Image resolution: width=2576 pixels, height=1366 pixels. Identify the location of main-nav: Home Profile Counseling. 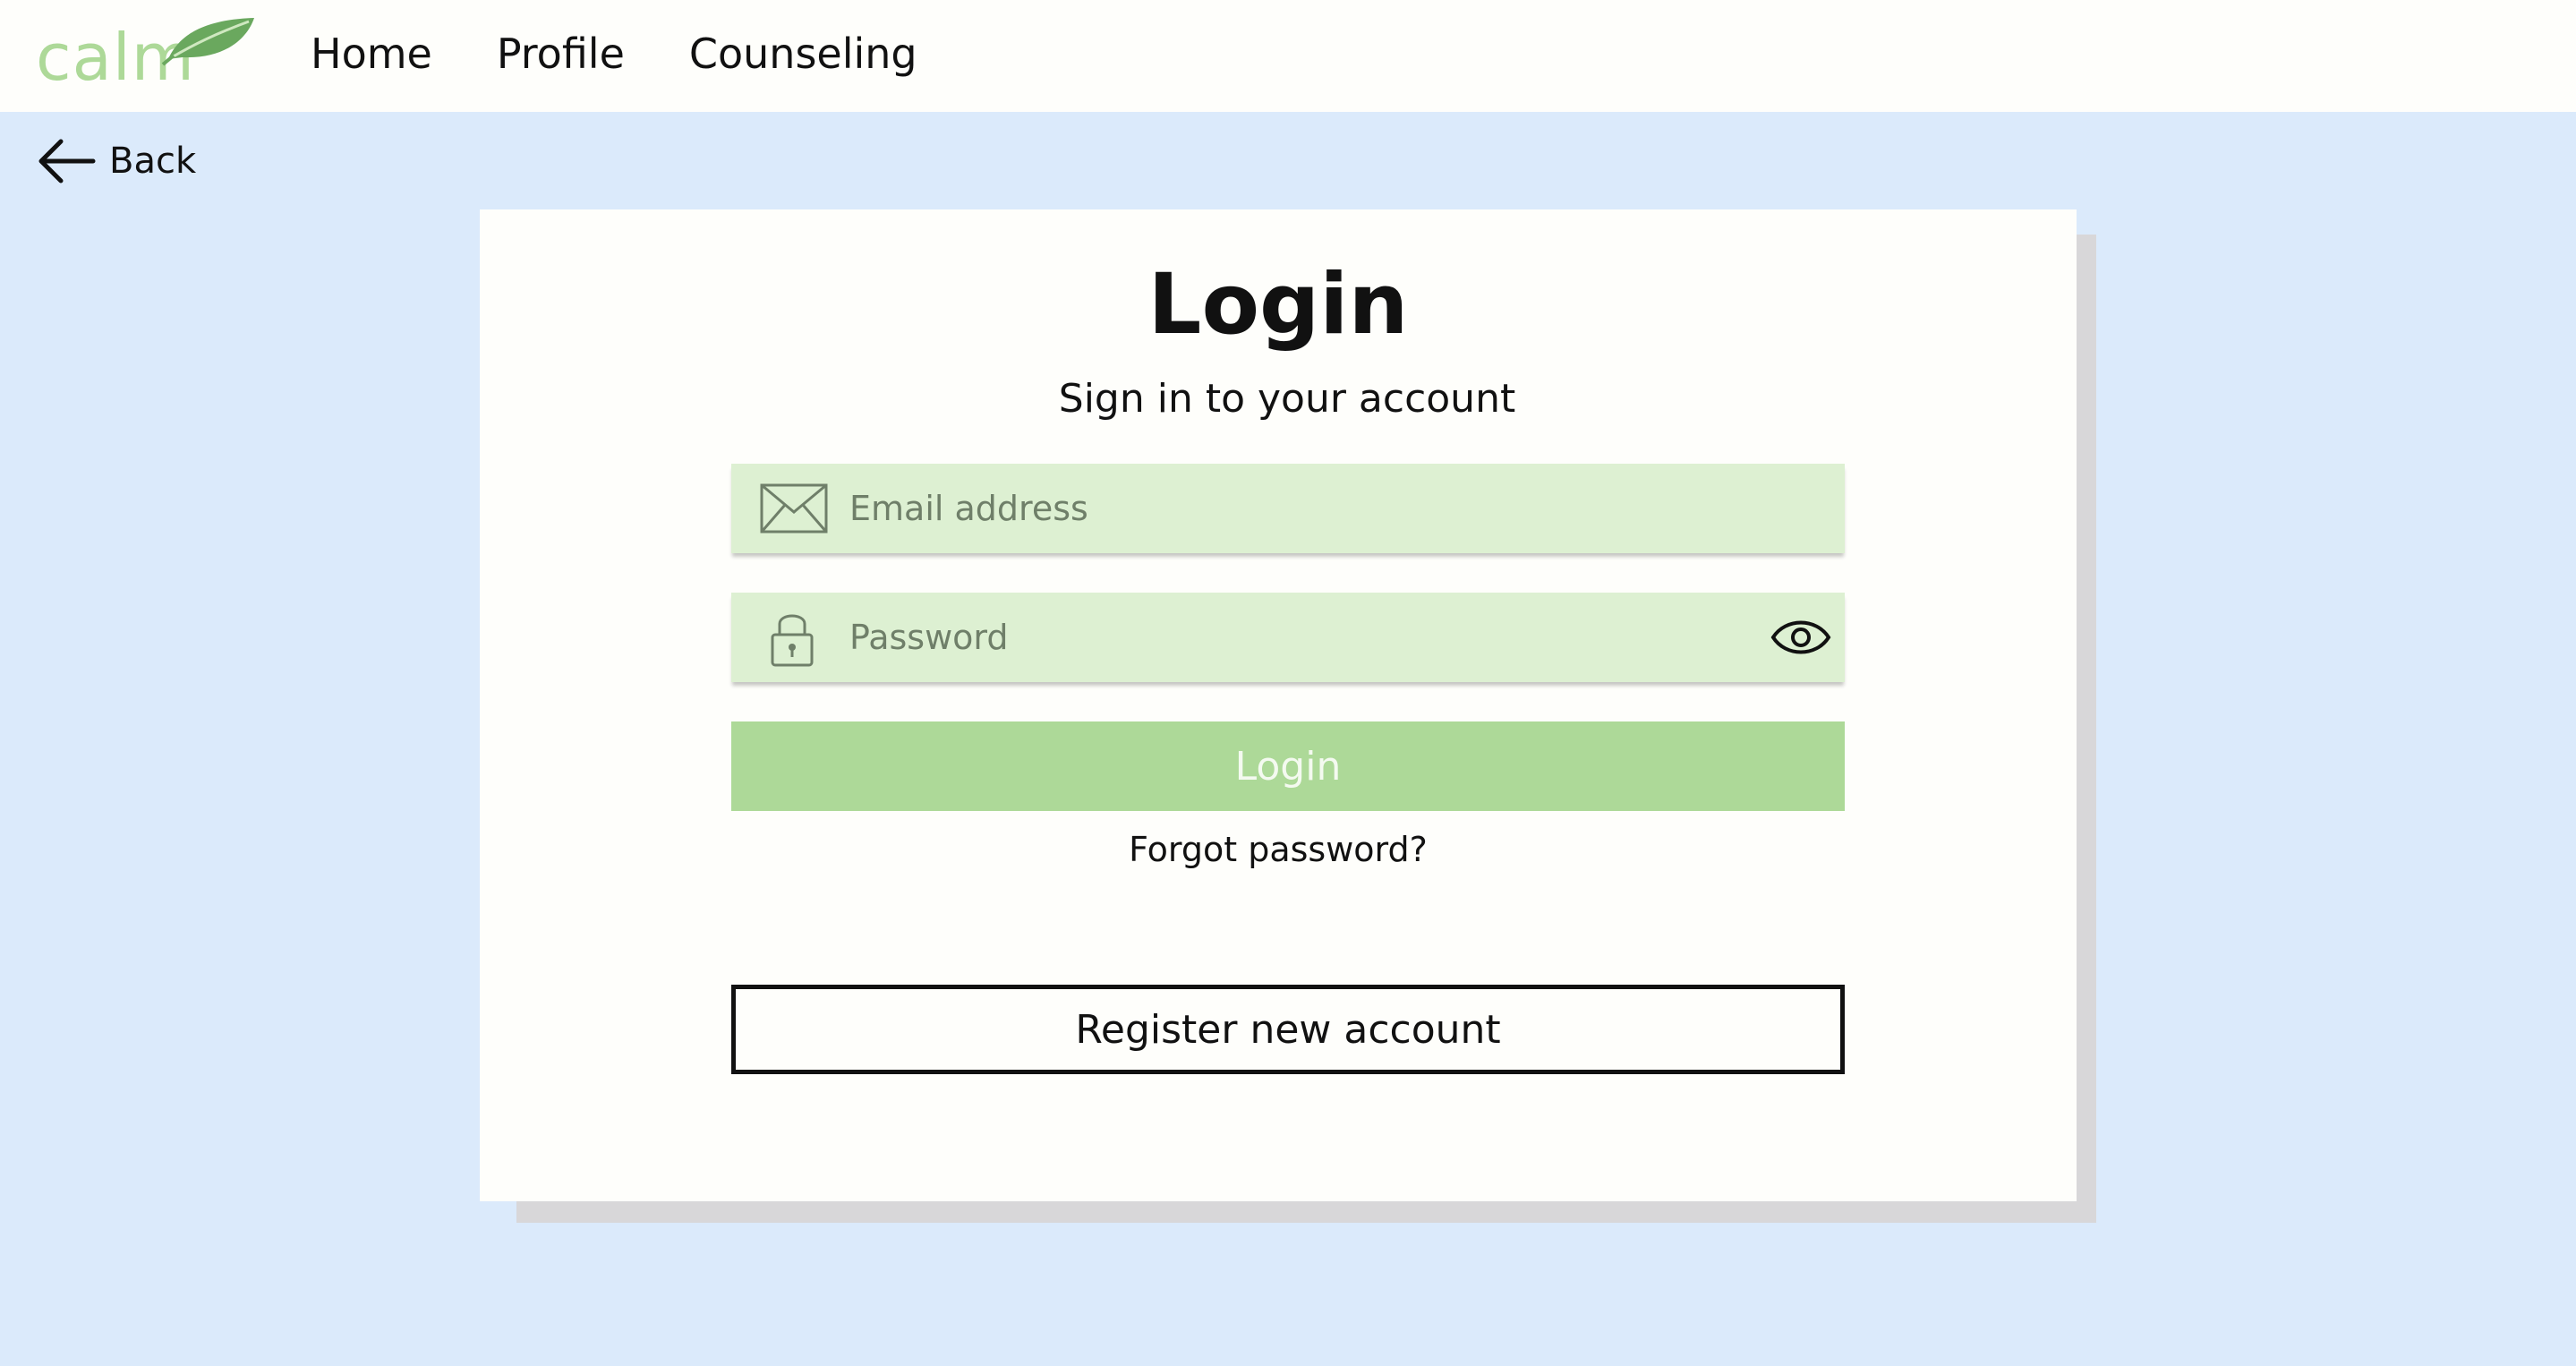
(614, 54).